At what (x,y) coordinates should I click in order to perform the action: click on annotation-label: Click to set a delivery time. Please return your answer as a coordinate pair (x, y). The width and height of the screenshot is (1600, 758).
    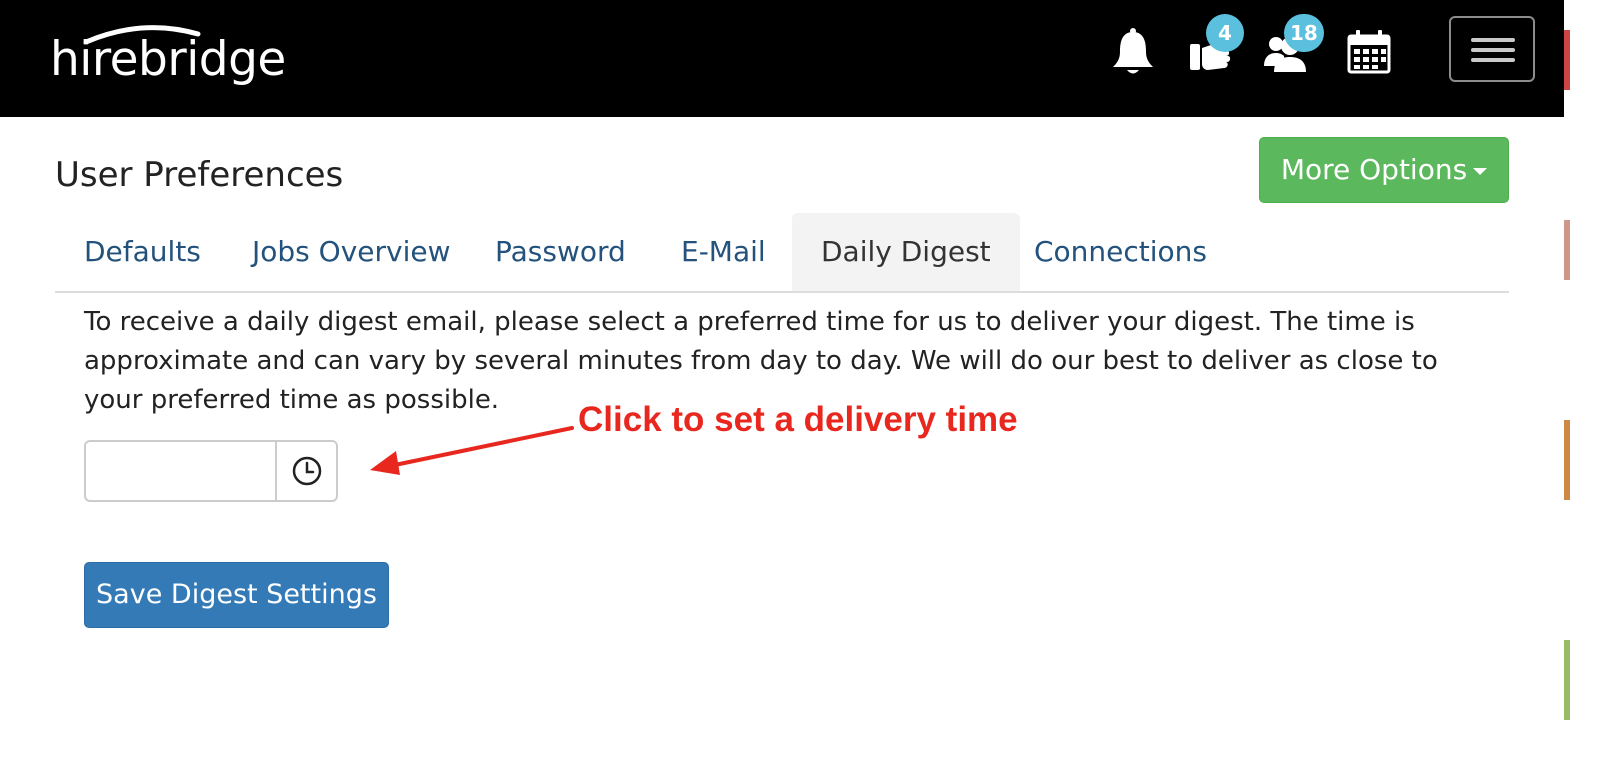
    Looking at the image, I should click on (798, 419).